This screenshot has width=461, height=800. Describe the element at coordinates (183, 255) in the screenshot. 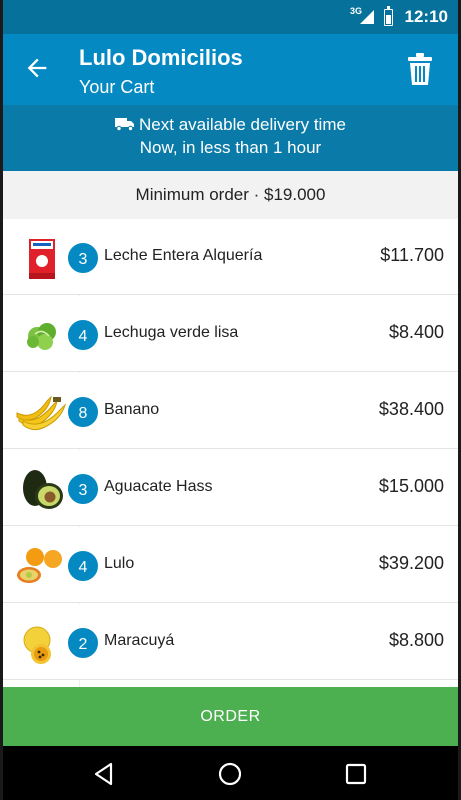

I see `item-name: Leche Entera Alquería` at that location.